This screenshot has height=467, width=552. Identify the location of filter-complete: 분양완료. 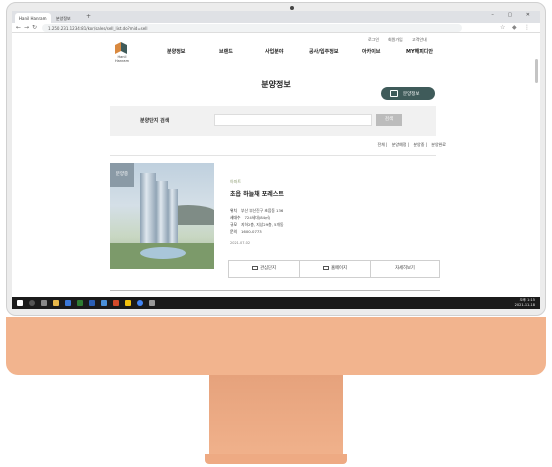
(438, 144).